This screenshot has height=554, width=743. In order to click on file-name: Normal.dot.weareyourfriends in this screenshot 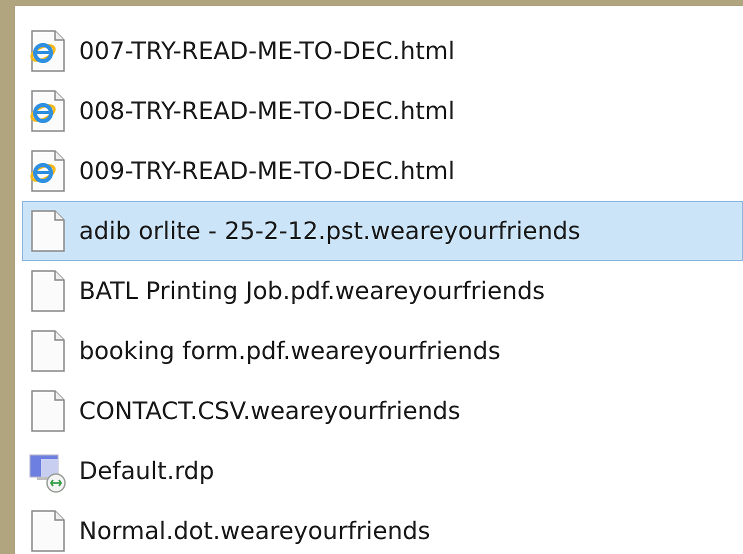, I will do `click(254, 531)`.